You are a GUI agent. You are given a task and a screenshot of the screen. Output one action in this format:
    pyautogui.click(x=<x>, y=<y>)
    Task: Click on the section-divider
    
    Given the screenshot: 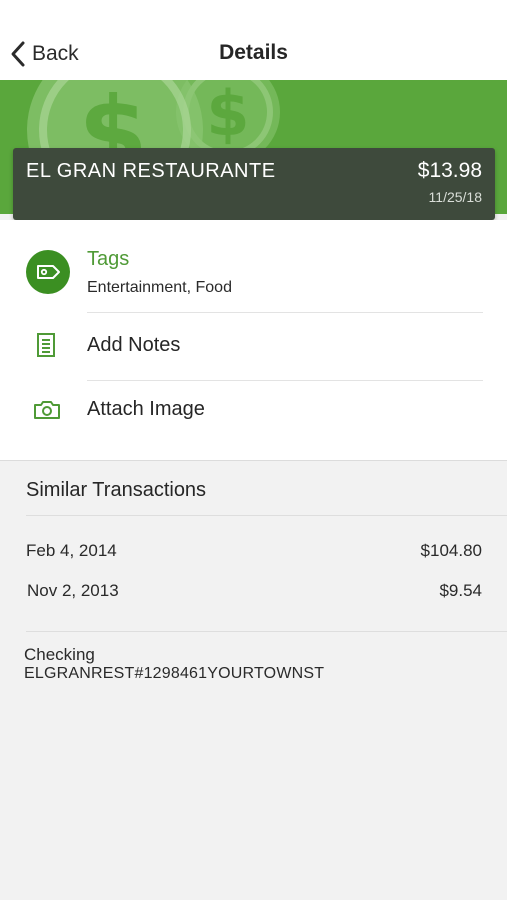 What is the action you would take?
    pyautogui.click(x=253, y=460)
    